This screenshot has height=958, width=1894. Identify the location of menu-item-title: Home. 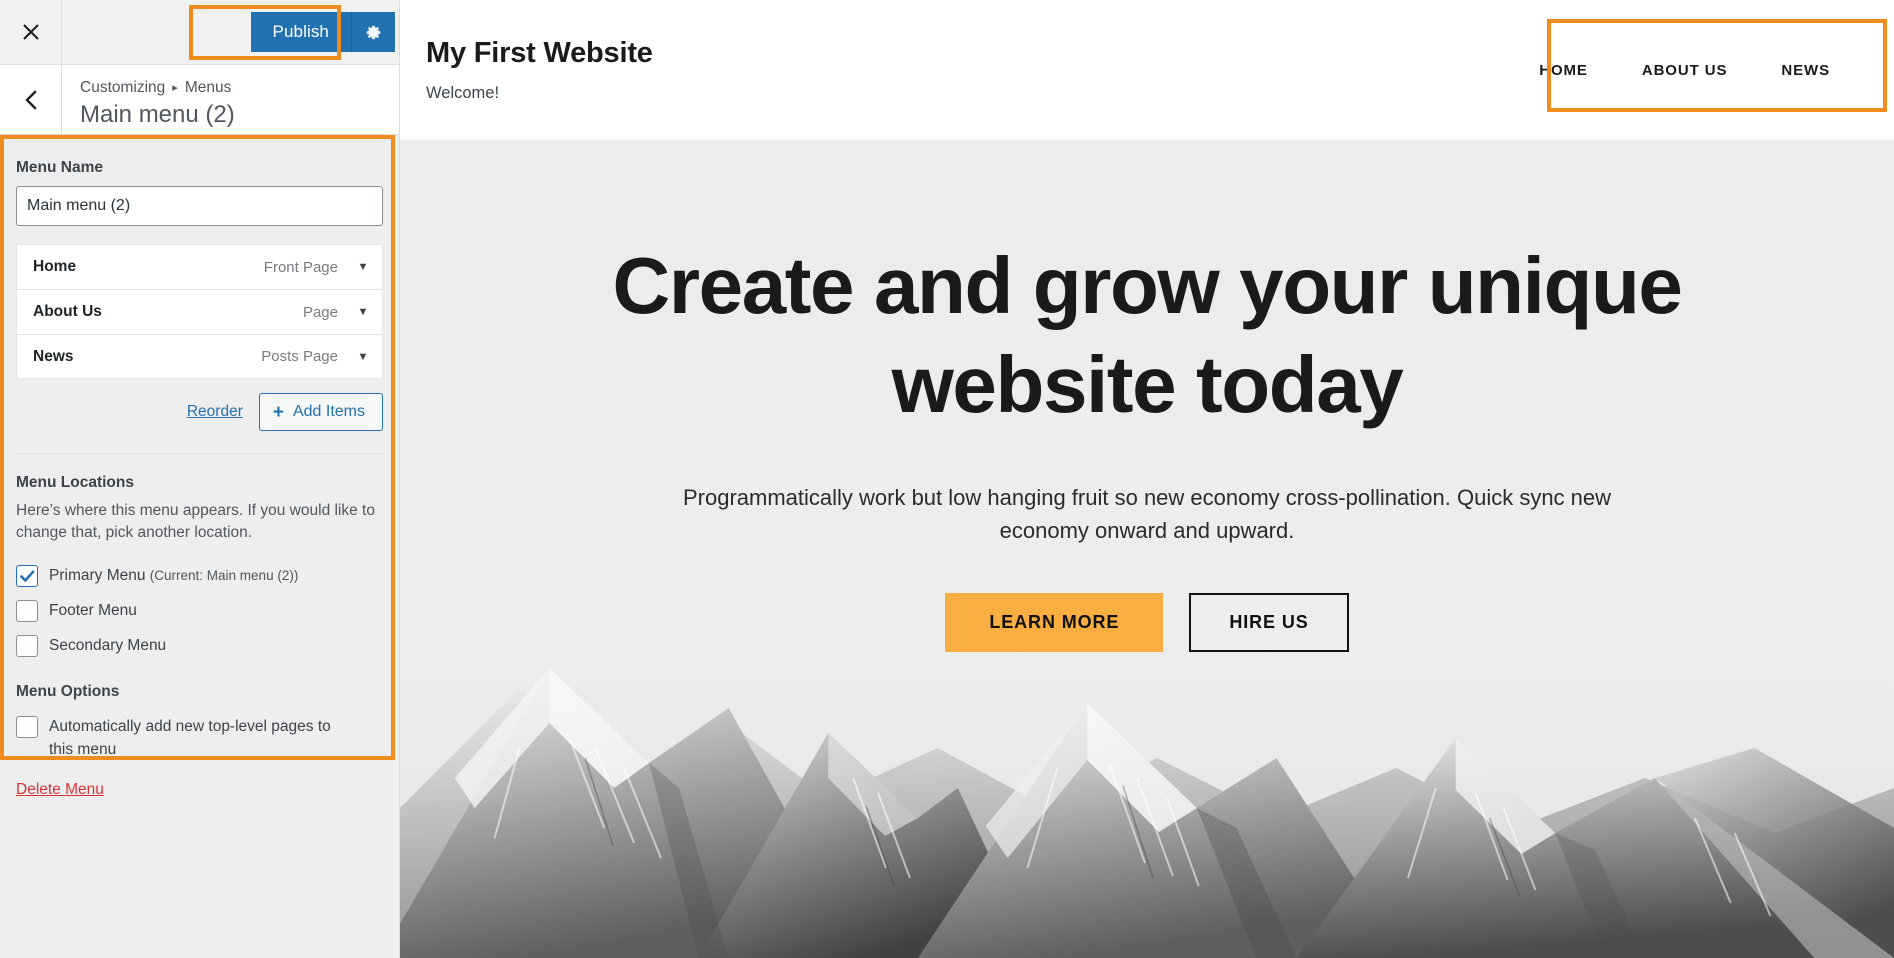
(55, 266).